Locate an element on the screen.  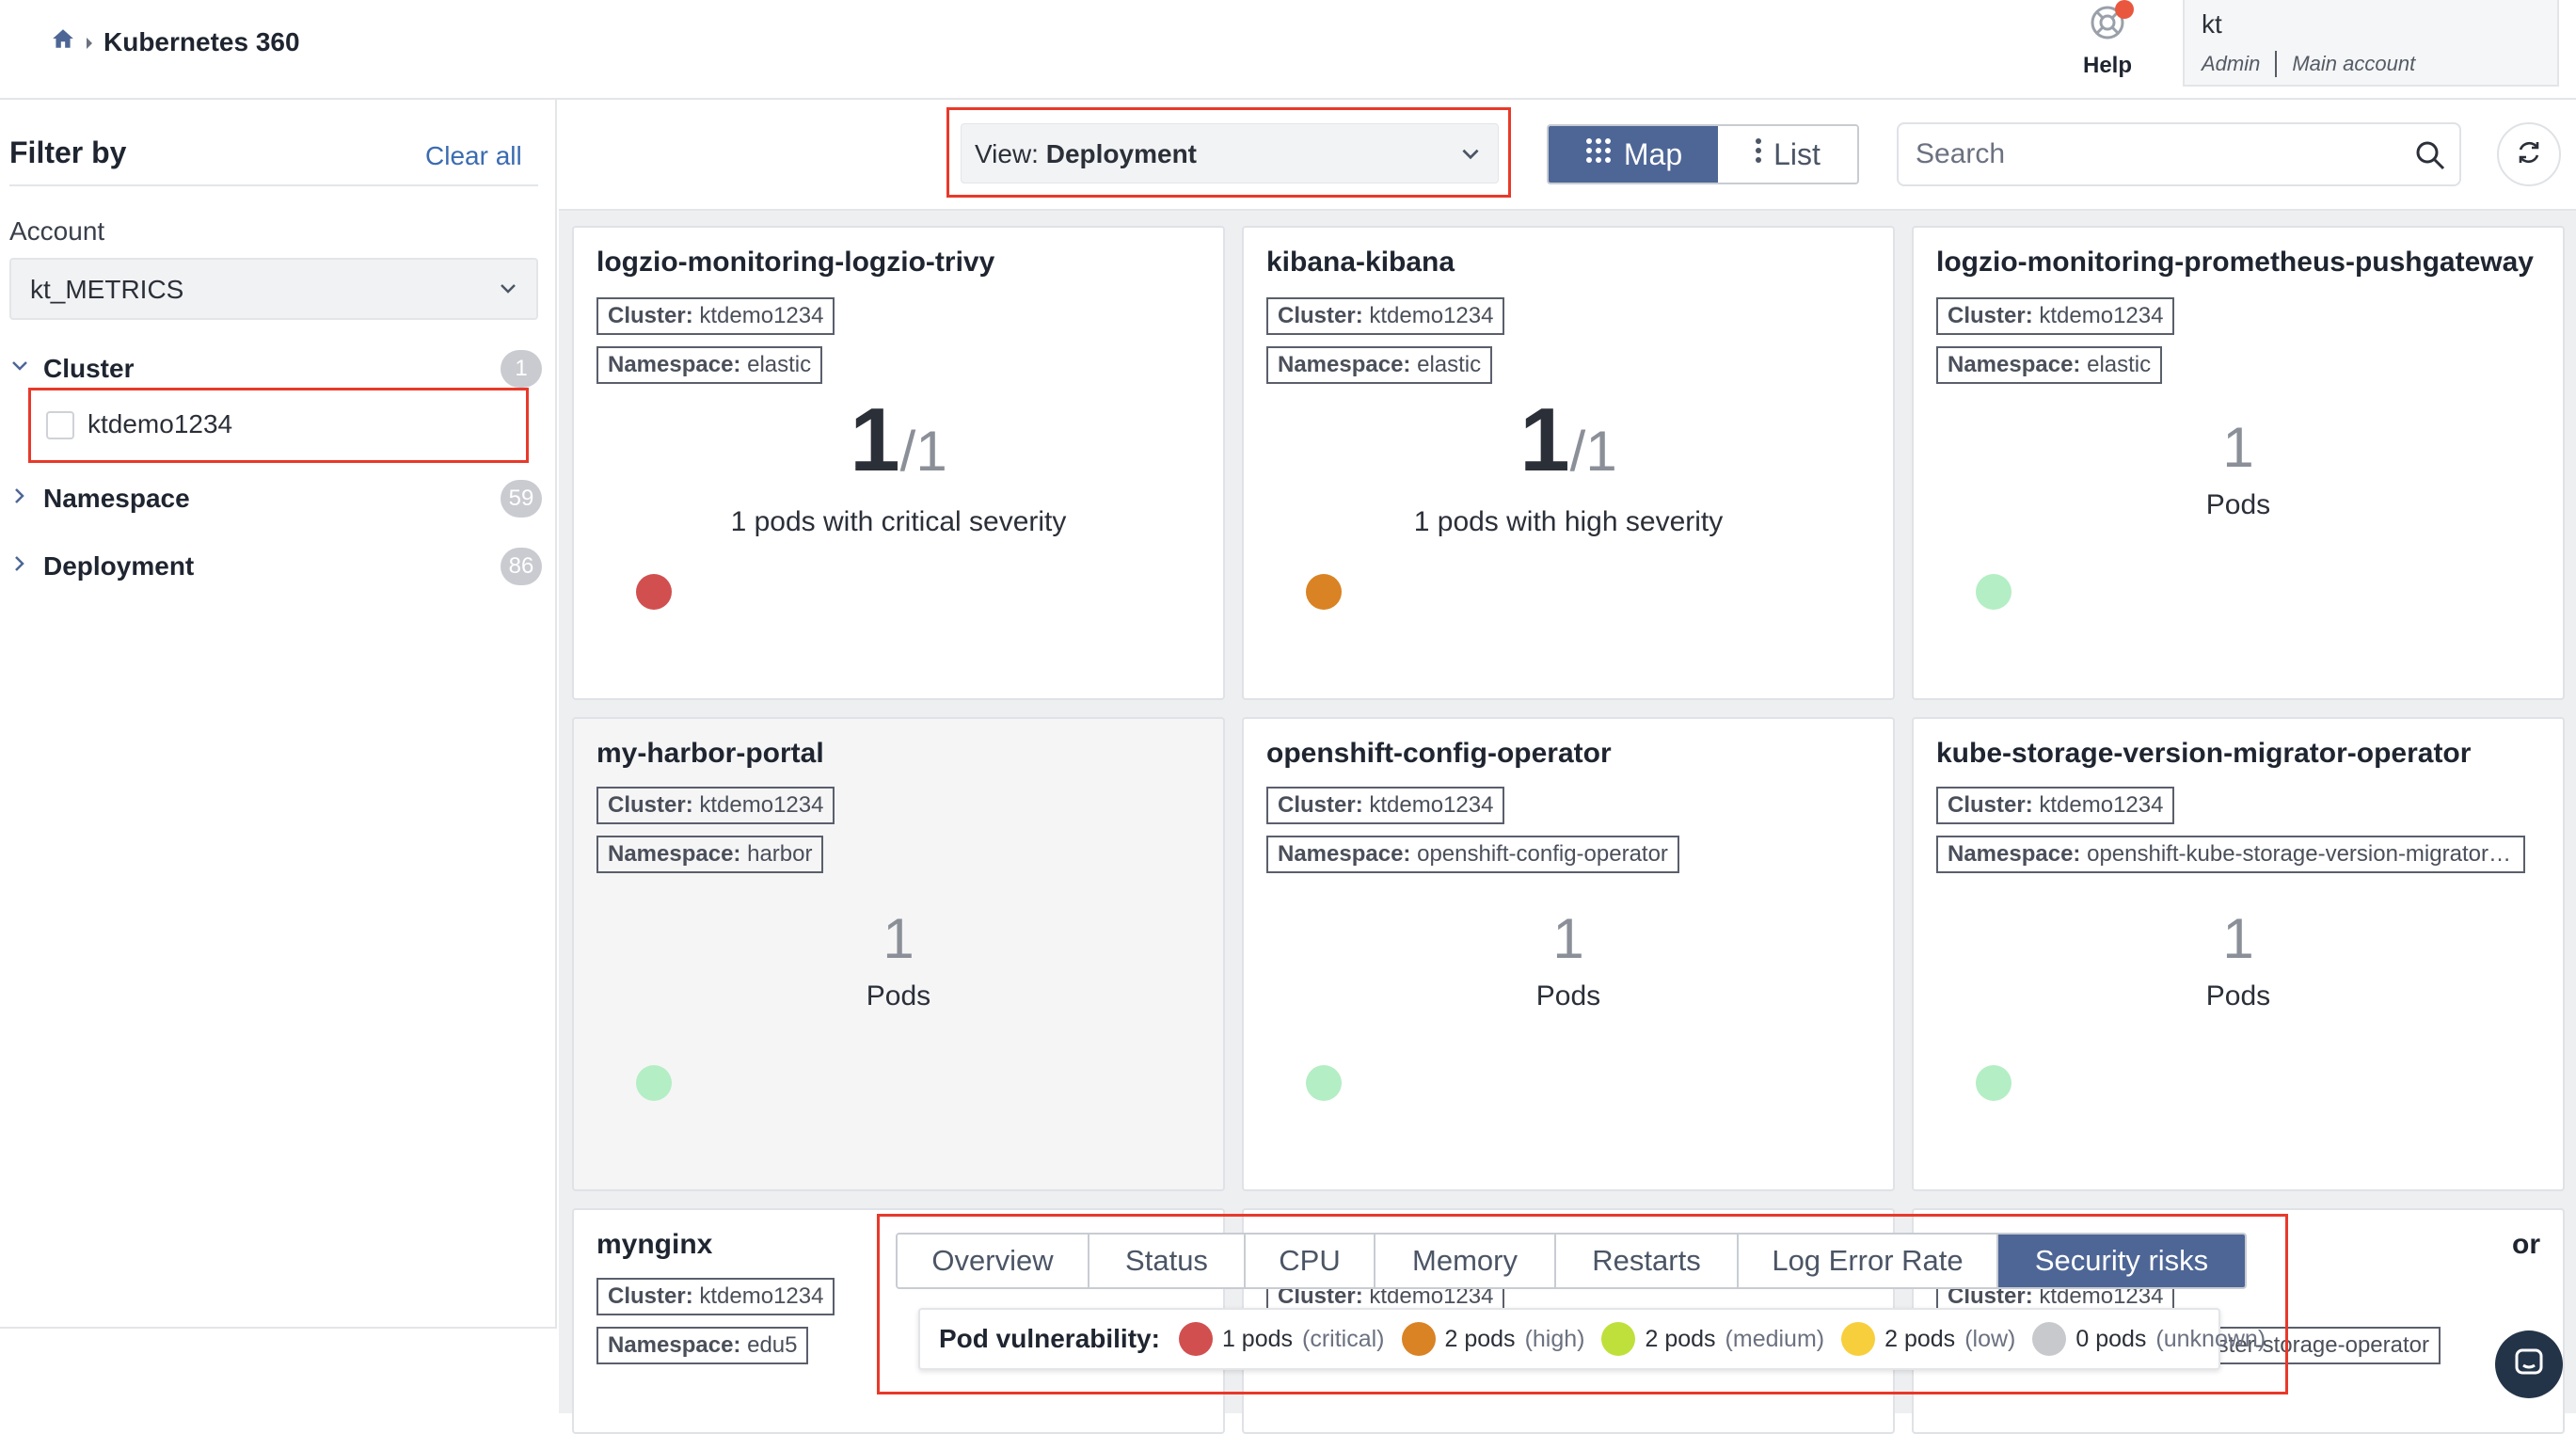
filter-group-cluster: Cluster 1 is located at coordinates (276, 369).